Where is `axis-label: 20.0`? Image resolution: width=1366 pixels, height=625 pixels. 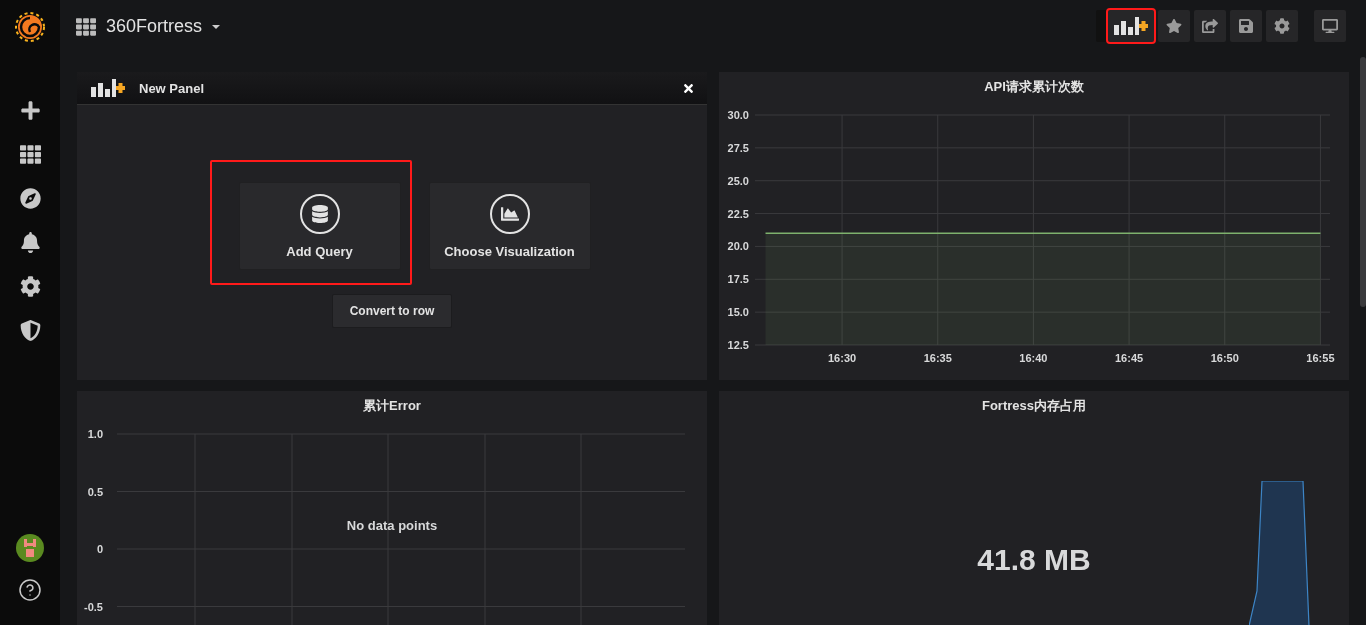 axis-label: 20.0 is located at coordinates (738, 246).